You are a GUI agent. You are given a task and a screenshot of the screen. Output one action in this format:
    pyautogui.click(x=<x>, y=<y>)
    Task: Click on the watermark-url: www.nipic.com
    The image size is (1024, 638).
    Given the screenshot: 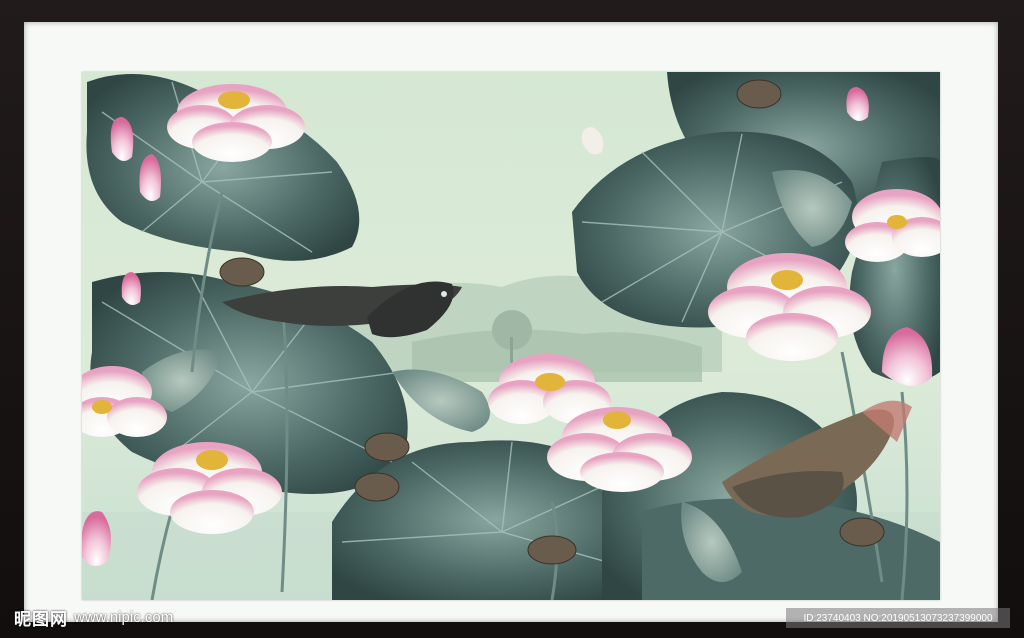 What is the action you would take?
    pyautogui.click(x=124, y=617)
    